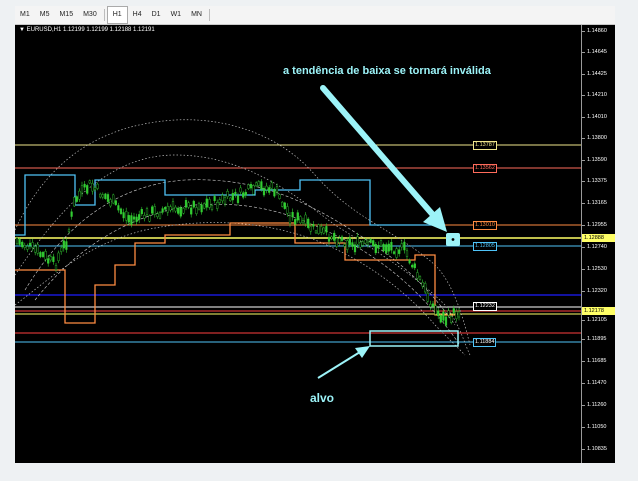  Describe the element at coordinates (381, 155) in the screenshot. I see `annotation-arrow-shaft` at that location.